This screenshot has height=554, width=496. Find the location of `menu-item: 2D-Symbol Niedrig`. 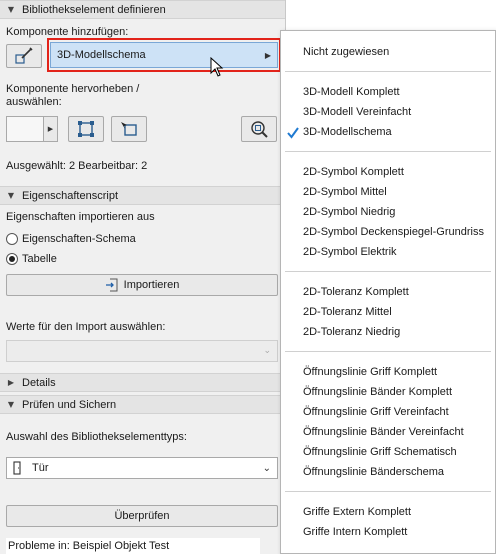

menu-item: 2D-Symbol Niedrig is located at coordinates (349, 212).